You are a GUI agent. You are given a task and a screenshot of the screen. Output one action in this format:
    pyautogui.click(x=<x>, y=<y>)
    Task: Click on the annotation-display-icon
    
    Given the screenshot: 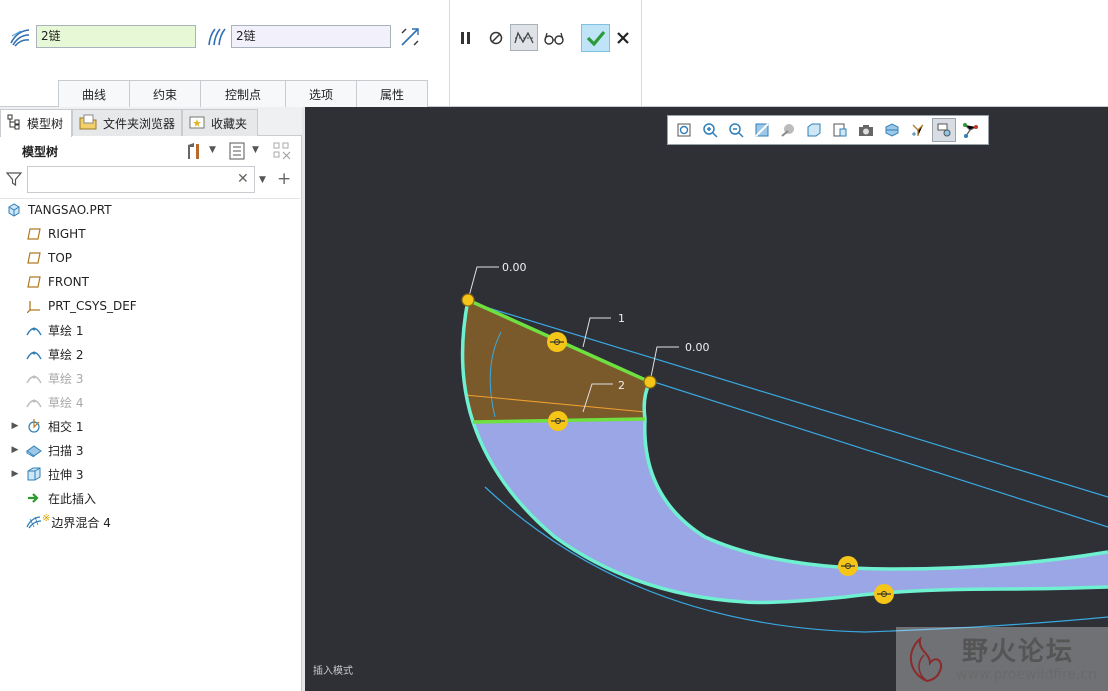 What is the action you would take?
    pyautogui.click(x=944, y=130)
    